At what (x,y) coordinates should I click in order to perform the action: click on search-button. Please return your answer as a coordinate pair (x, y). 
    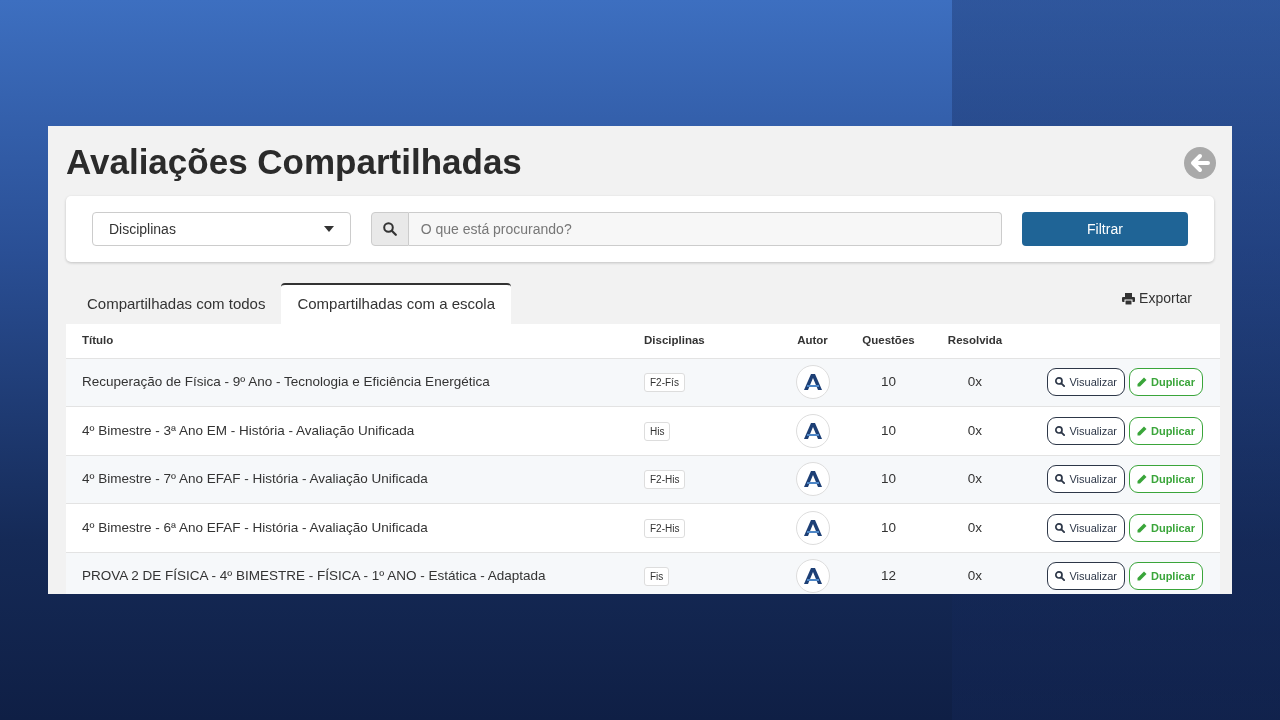
    Looking at the image, I should click on (389, 229).